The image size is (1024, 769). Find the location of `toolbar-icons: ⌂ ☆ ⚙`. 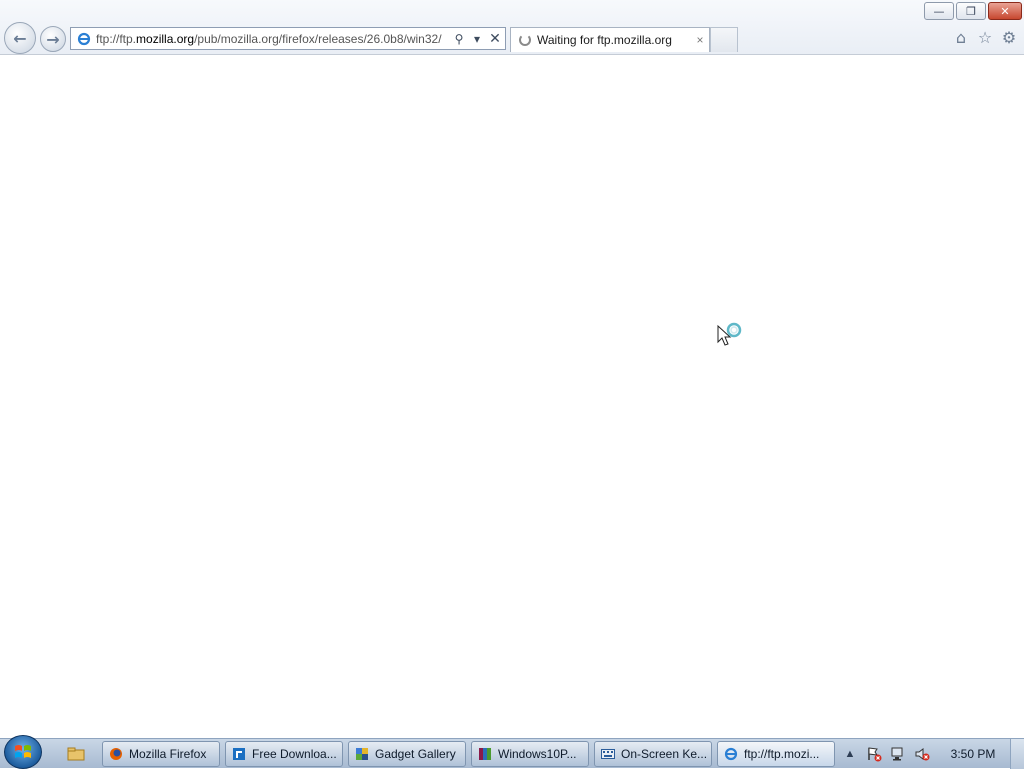

toolbar-icons: ⌂ ☆ ⚙ is located at coordinates (985, 37).